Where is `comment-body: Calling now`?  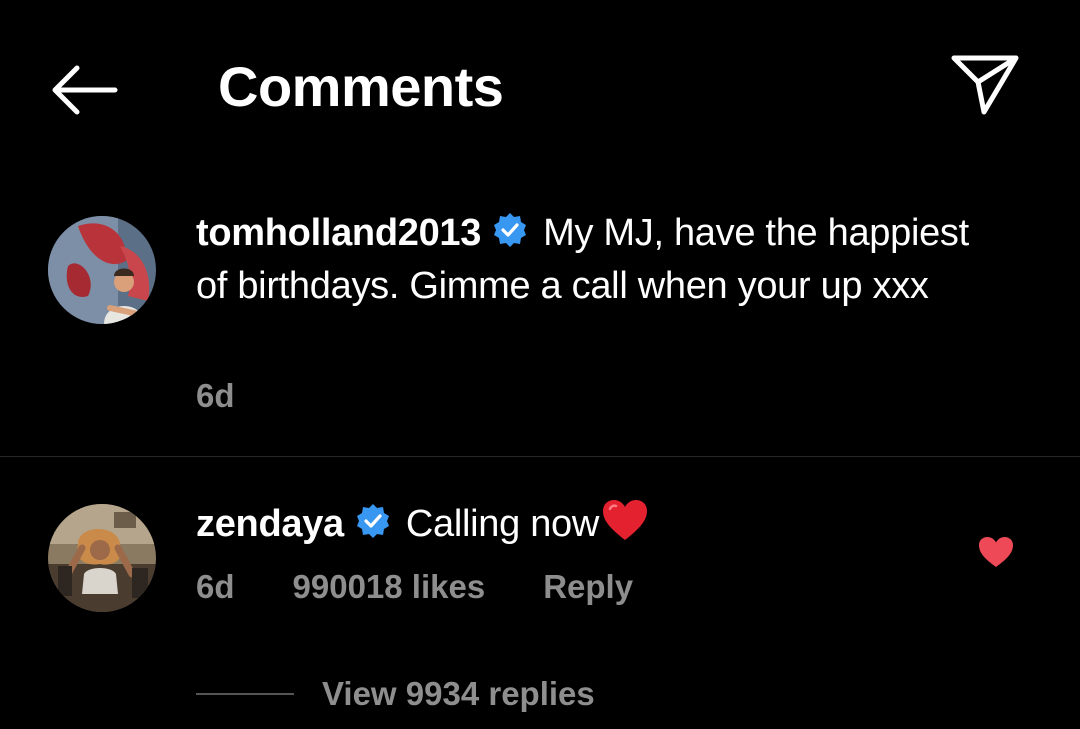 comment-body: Calling now is located at coordinates (502, 524).